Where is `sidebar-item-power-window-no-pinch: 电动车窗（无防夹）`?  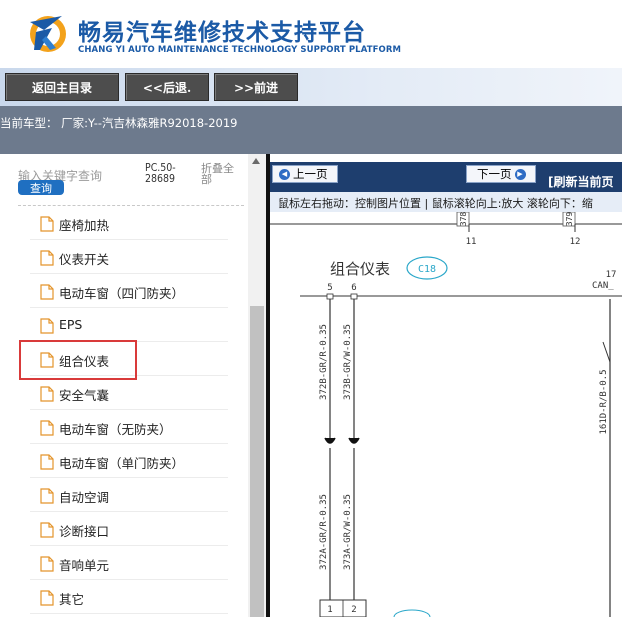 sidebar-item-power-window-no-pinch: 电动车窗（无防夹） is located at coordinates (124, 427).